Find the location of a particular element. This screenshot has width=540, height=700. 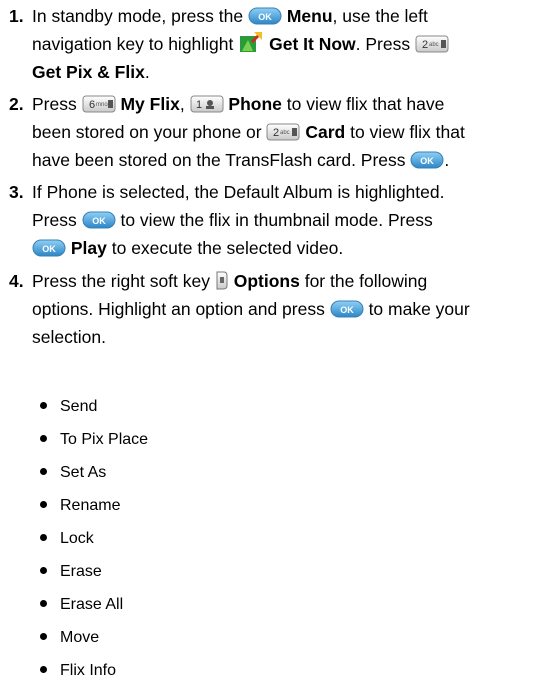

my-flix-label: My Flix is located at coordinates (150, 104).